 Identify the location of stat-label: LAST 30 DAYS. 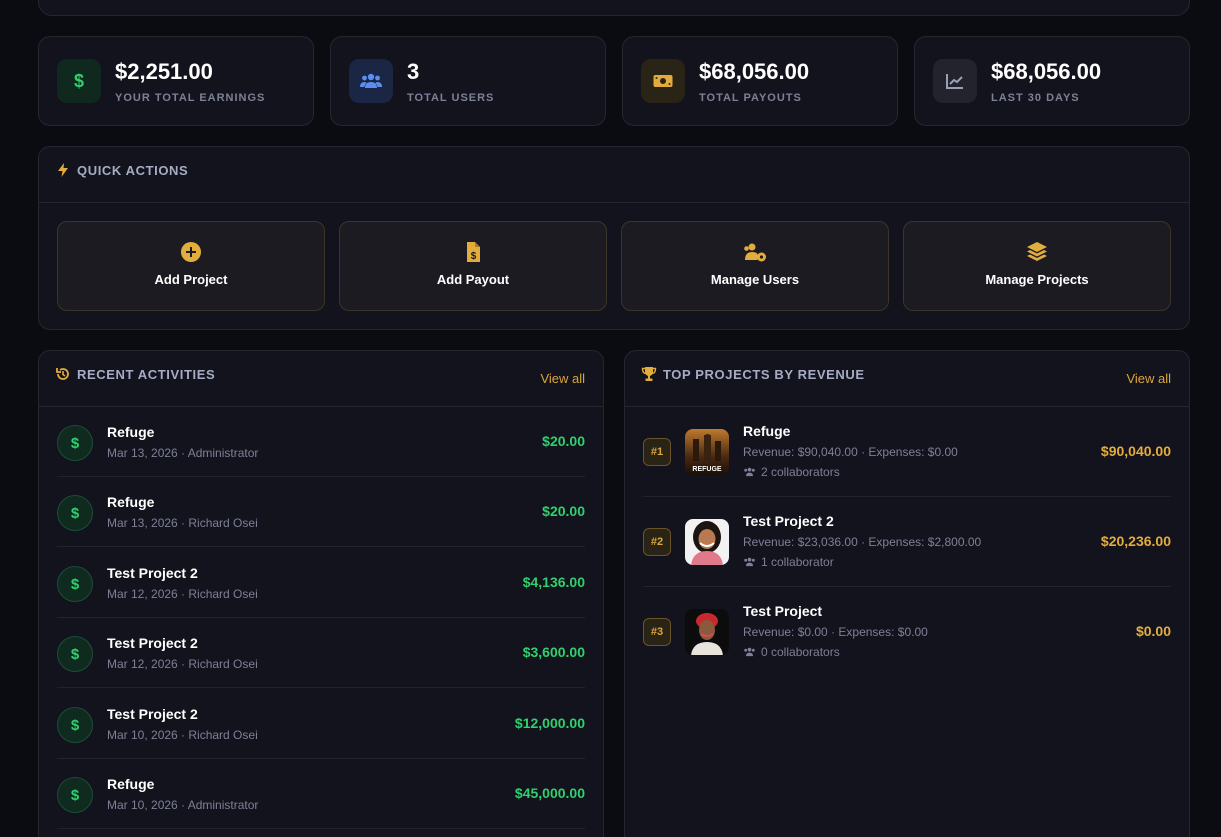
(1035, 98).